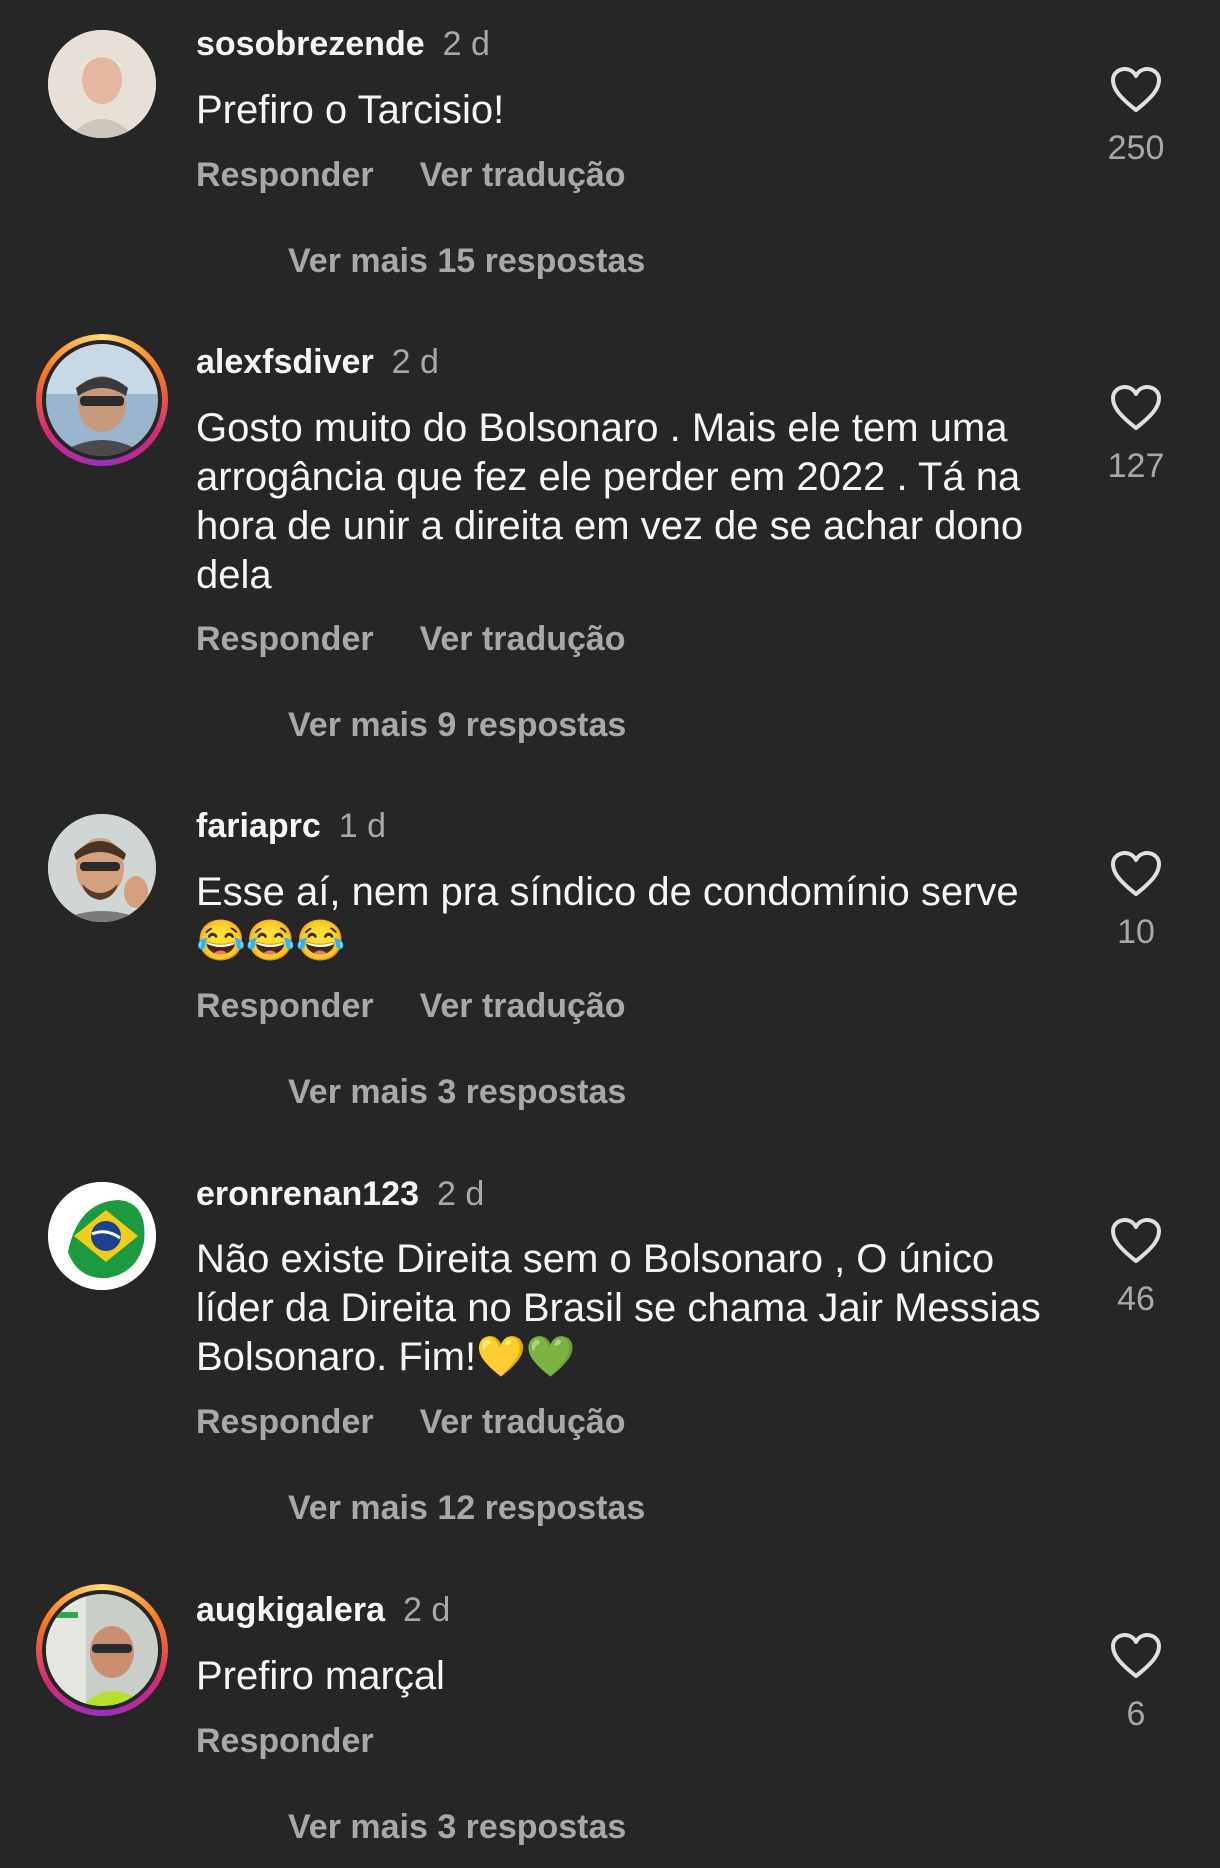 Image resolution: width=1220 pixels, height=1868 pixels. What do you see at coordinates (1136, 466) in the screenshot?
I see `like-count: 127` at bounding box center [1136, 466].